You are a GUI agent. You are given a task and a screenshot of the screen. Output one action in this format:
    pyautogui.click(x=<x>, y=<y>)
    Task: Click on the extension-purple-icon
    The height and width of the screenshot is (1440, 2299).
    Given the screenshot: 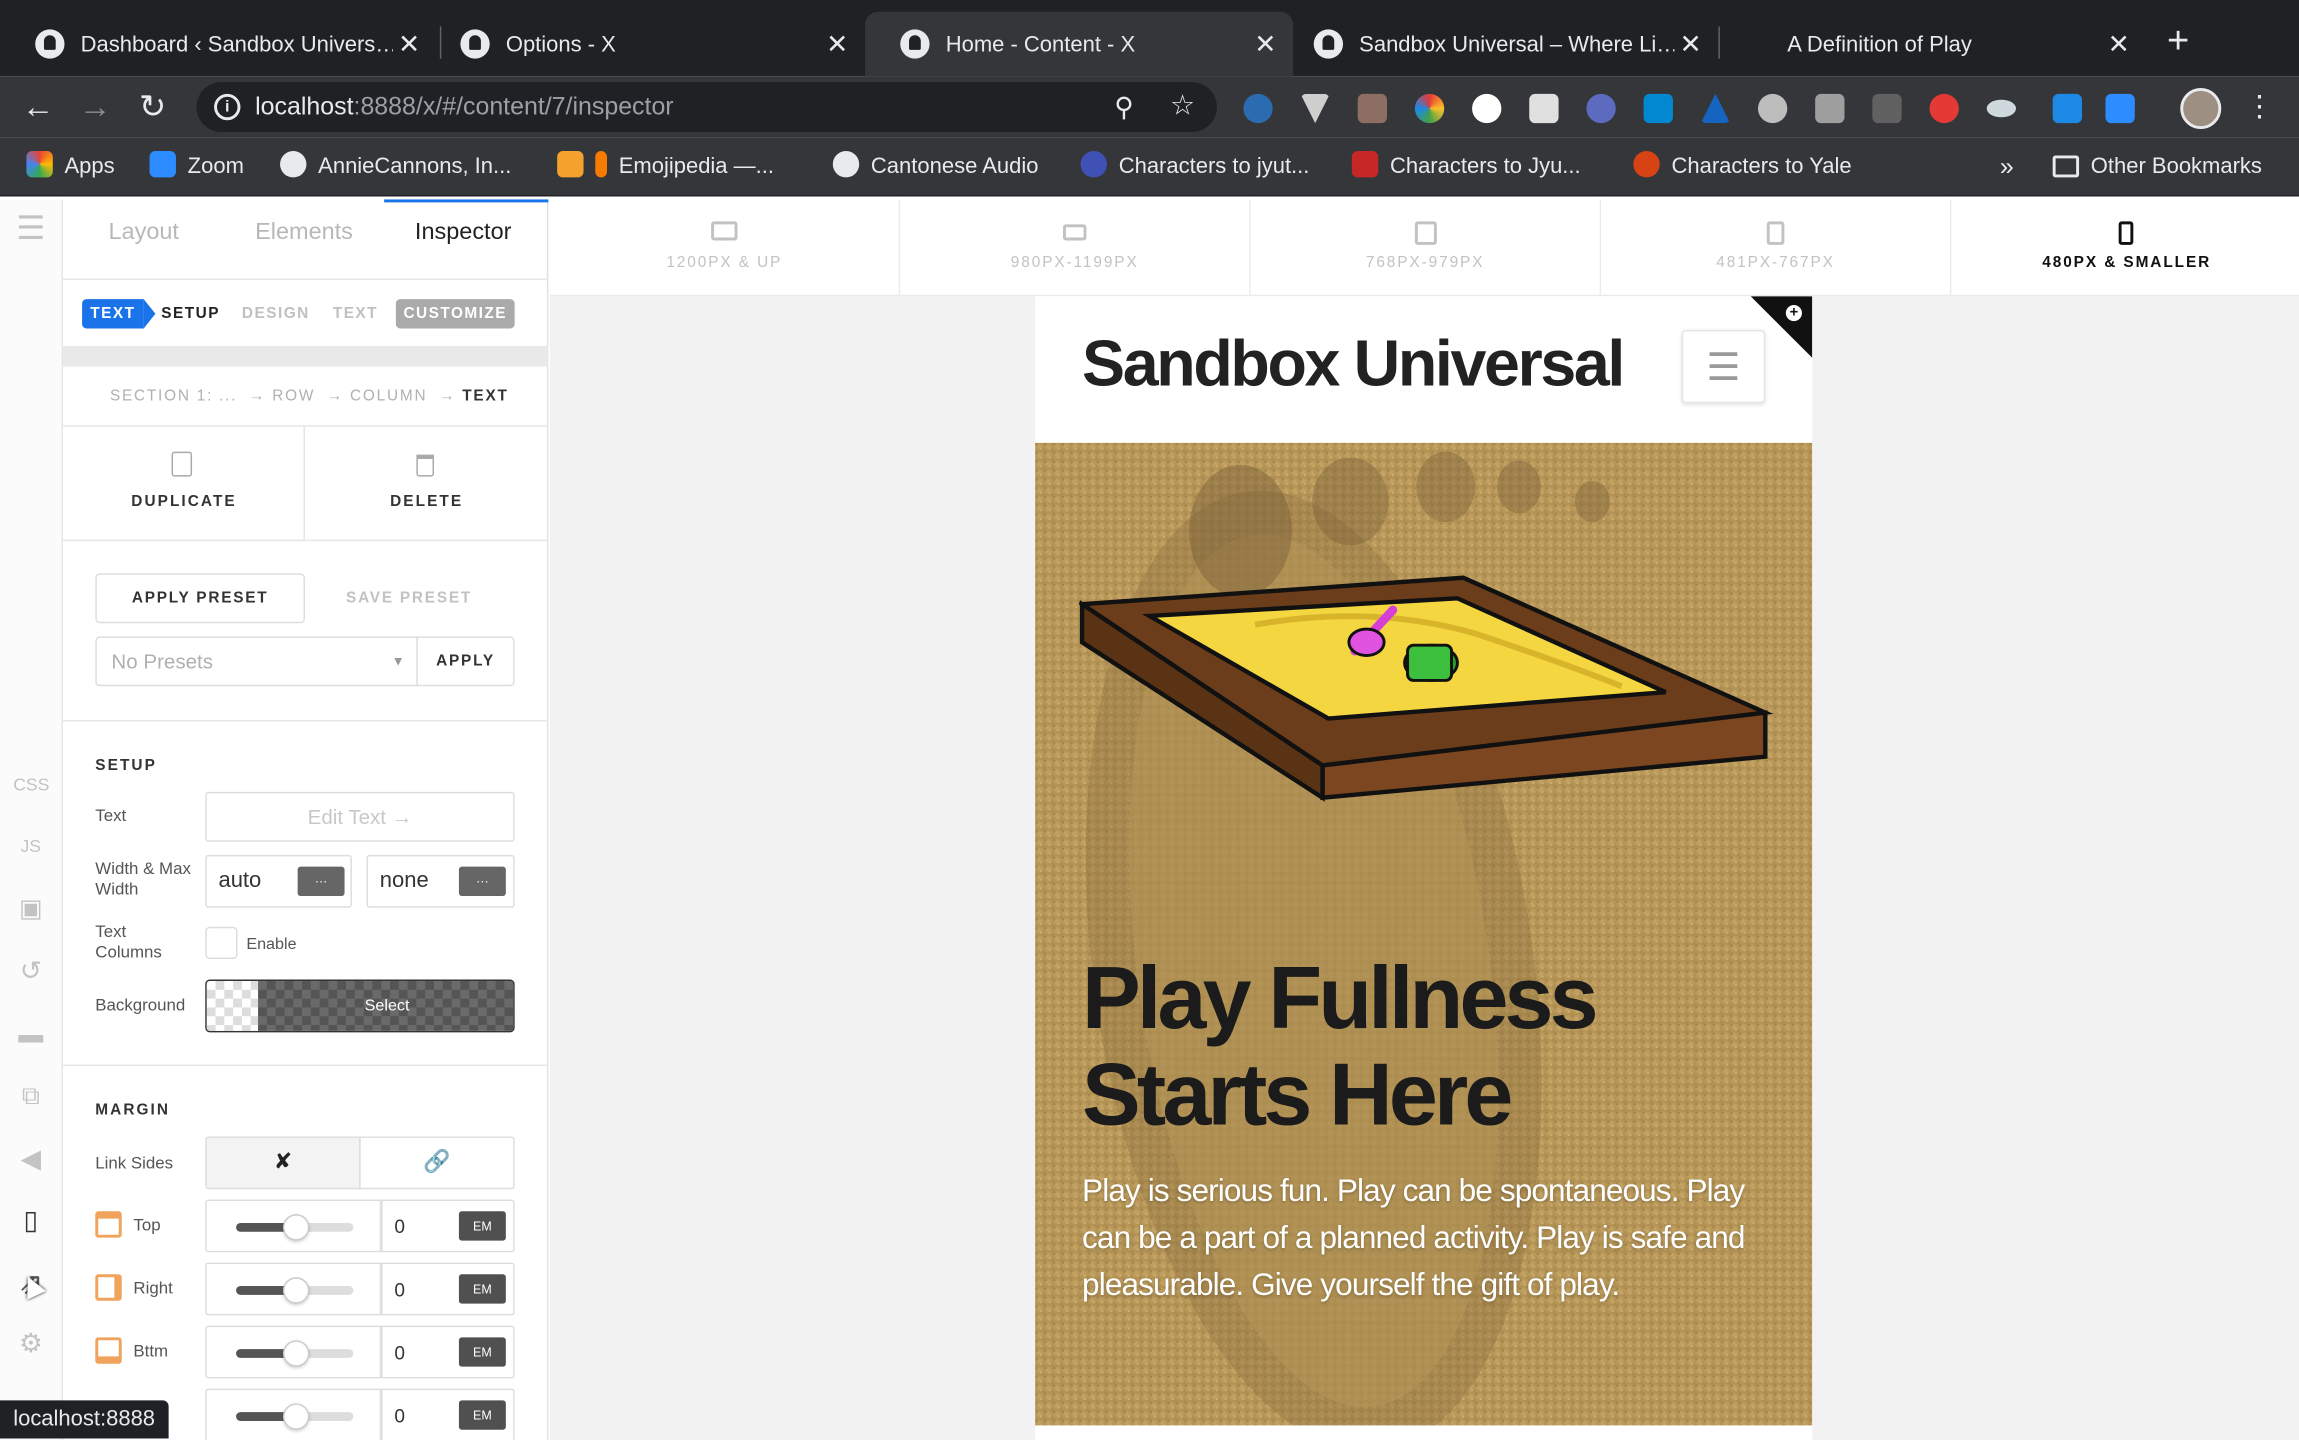 What is the action you would take?
    pyautogui.click(x=1601, y=108)
    